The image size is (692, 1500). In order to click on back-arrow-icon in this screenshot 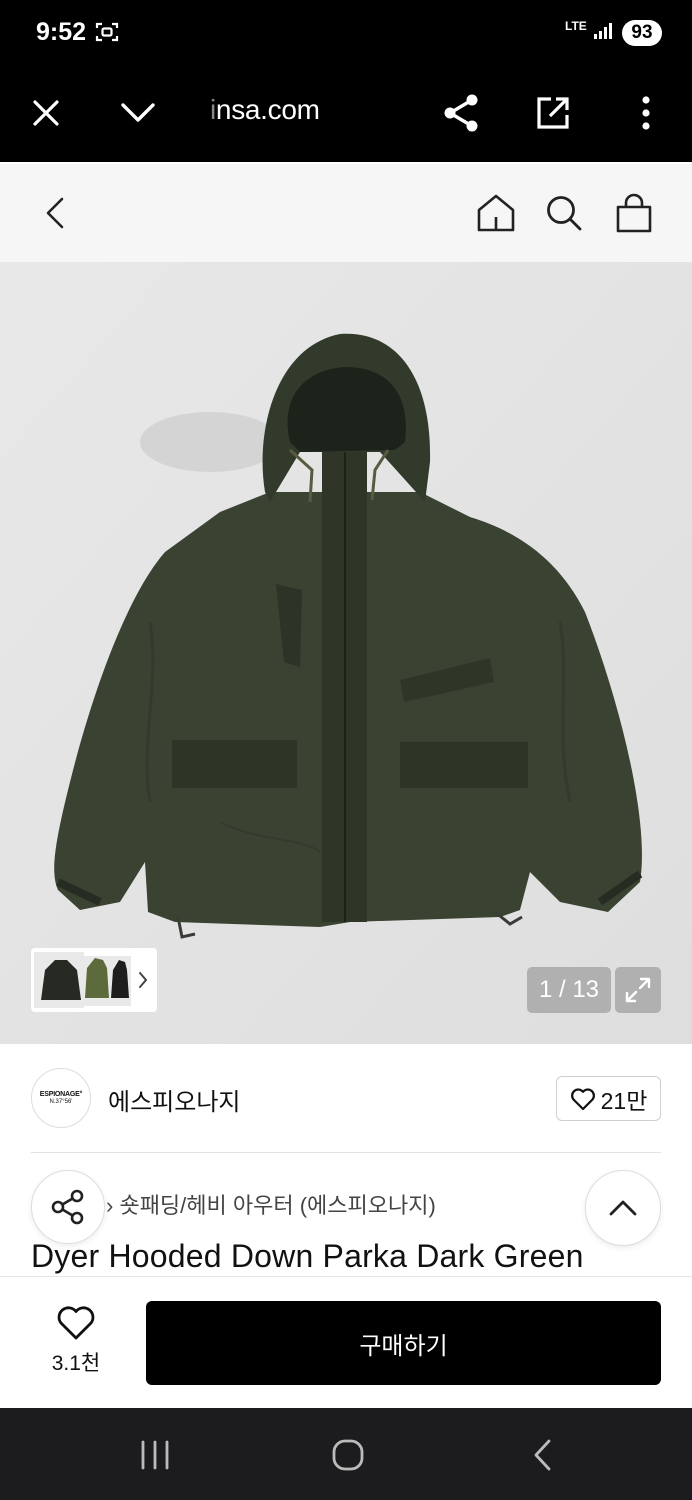, I will do `click(55, 213)`.